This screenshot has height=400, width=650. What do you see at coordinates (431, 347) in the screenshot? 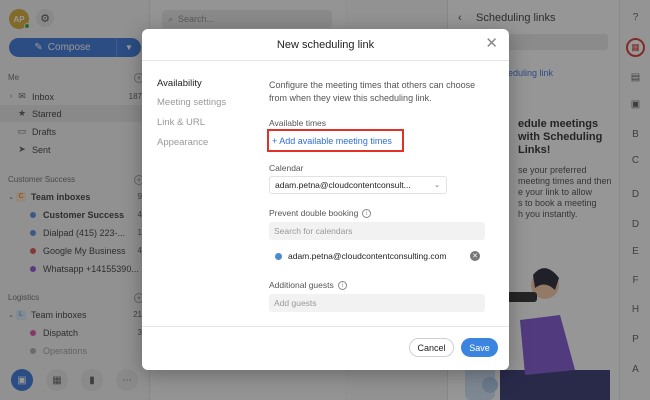
I see `cancel-button: Cancel` at bounding box center [431, 347].